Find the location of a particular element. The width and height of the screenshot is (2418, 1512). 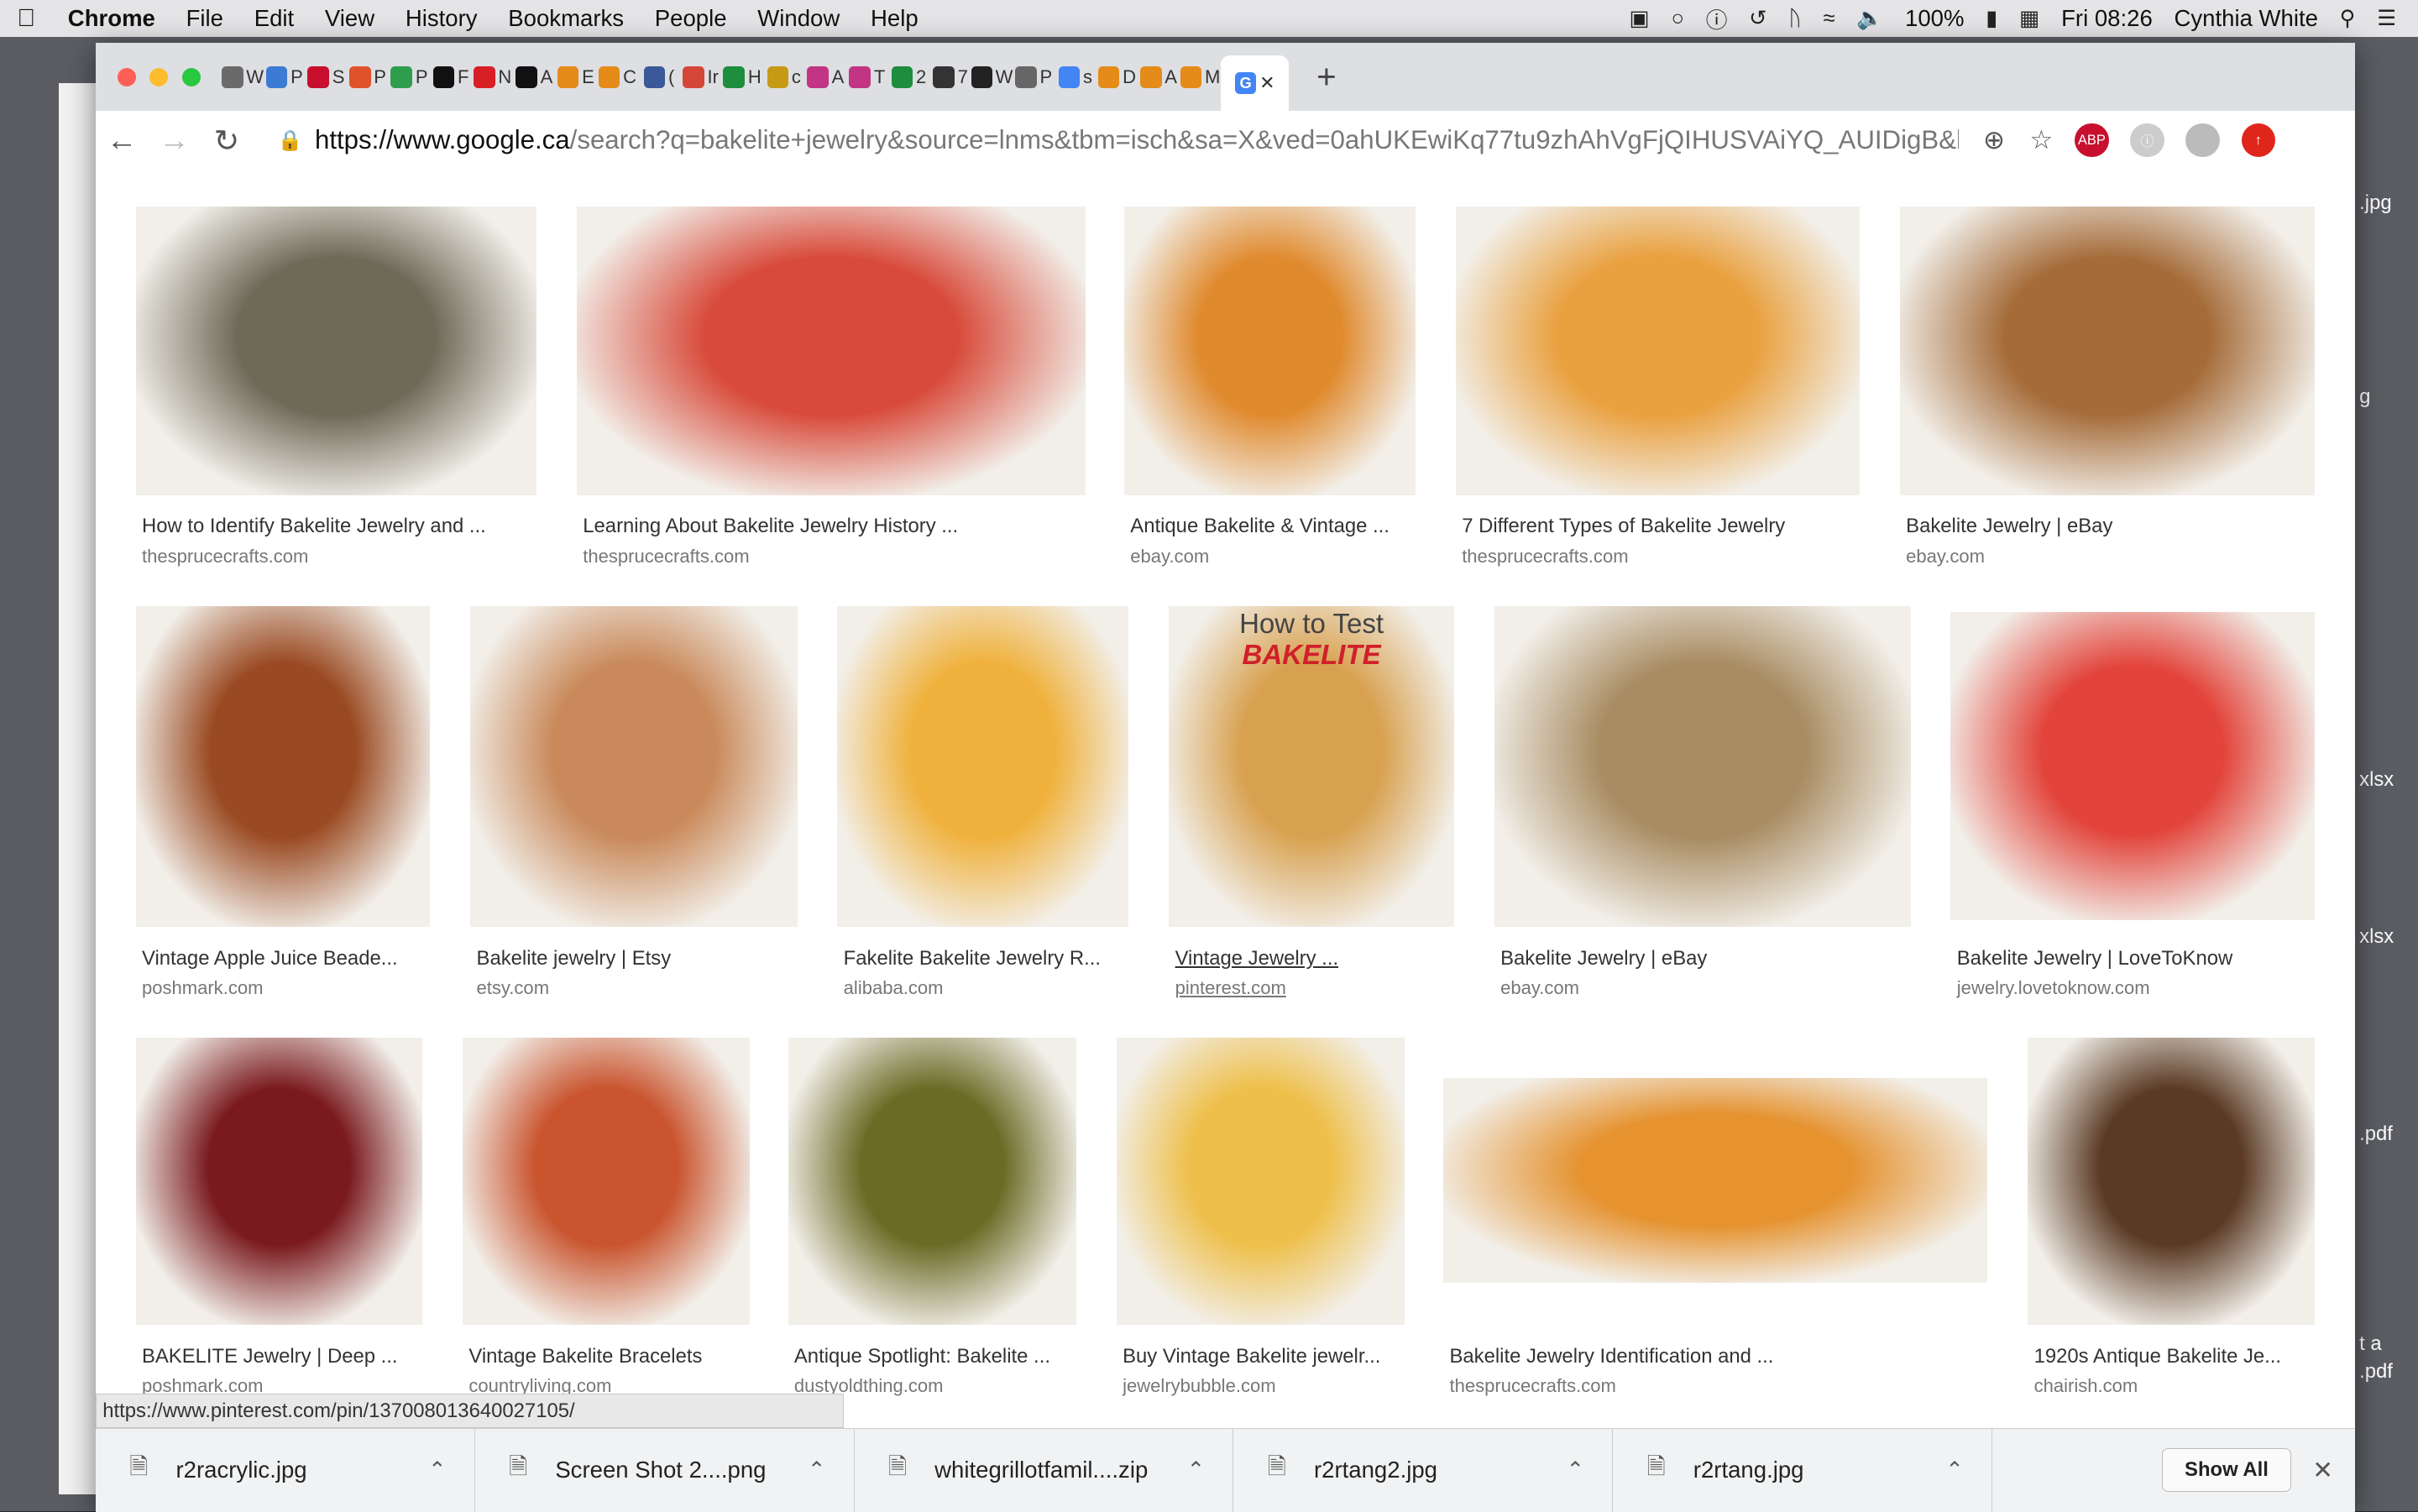

browser-tab: M is located at coordinates (1201, 76).